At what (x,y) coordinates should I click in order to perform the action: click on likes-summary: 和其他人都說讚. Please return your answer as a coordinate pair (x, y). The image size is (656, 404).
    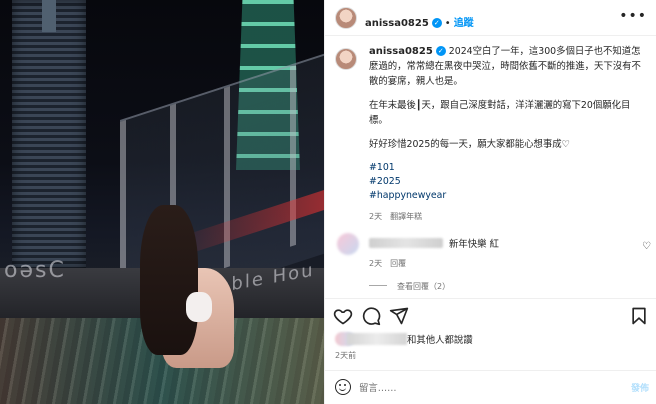
    Looking at the image, I should click on (404, 339).